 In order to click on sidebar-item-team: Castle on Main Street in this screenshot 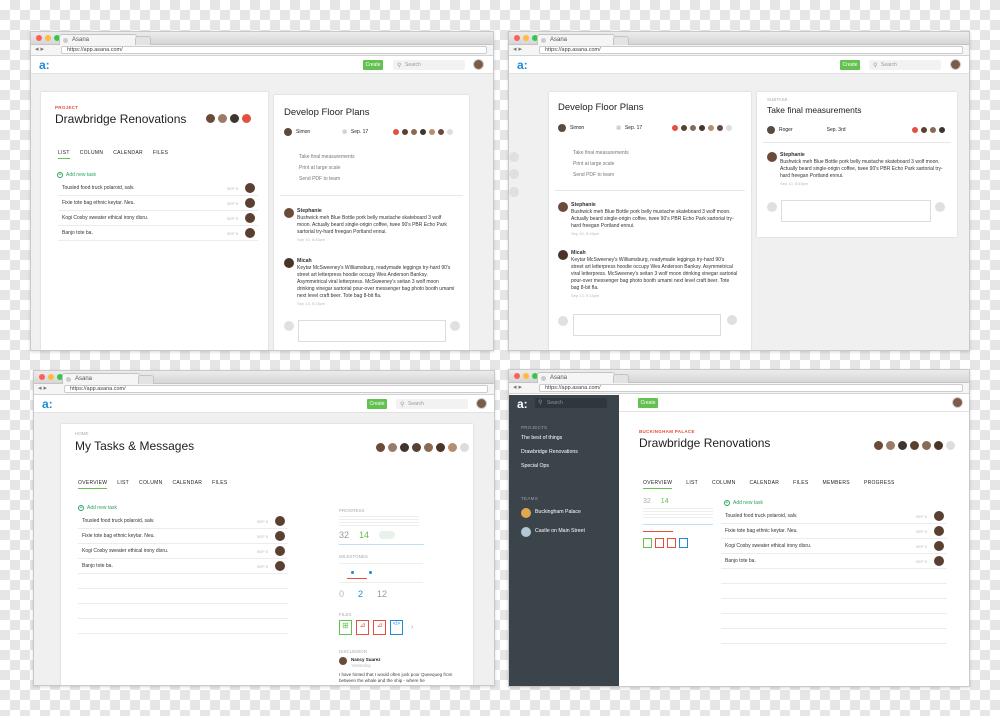, I will do `click(553, 531)`.